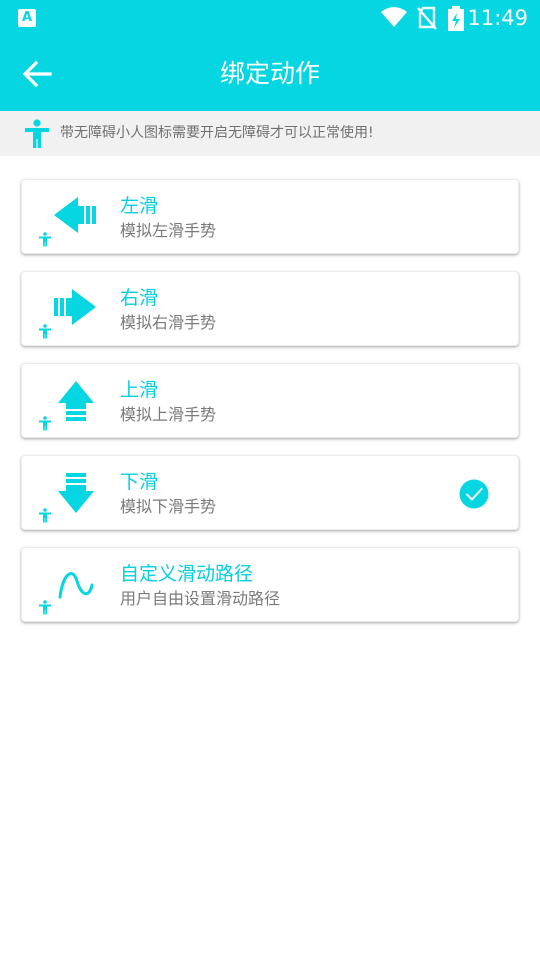 This screenshot has width=540, height=960. I want to click on action-card-swipe-down: 下滑 模拟下滑手势, so click(270, 492).